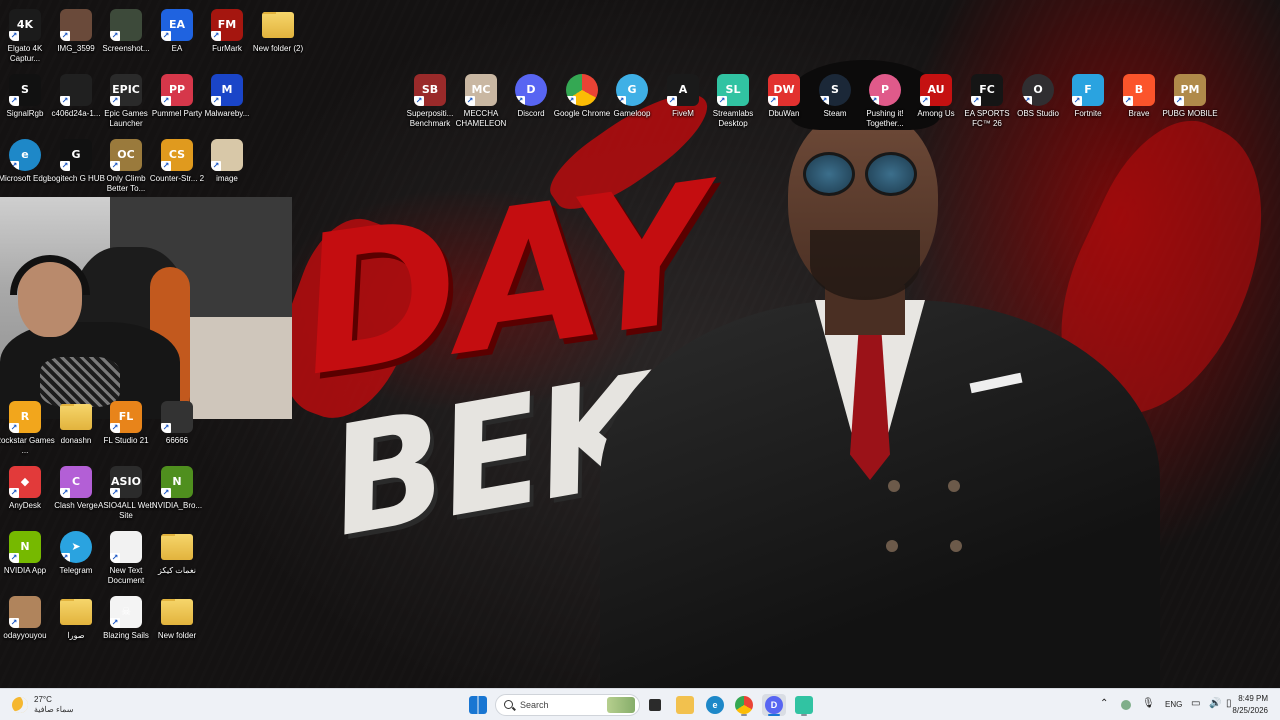  Describe the element at coordinates (76, 547) in the screenshot. I see `telegram-icon: ➤ ↗` at that location.